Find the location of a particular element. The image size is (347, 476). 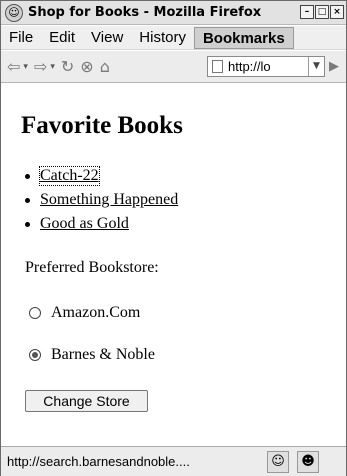

home-button: ⌂ is located at coordinates (105, 66).